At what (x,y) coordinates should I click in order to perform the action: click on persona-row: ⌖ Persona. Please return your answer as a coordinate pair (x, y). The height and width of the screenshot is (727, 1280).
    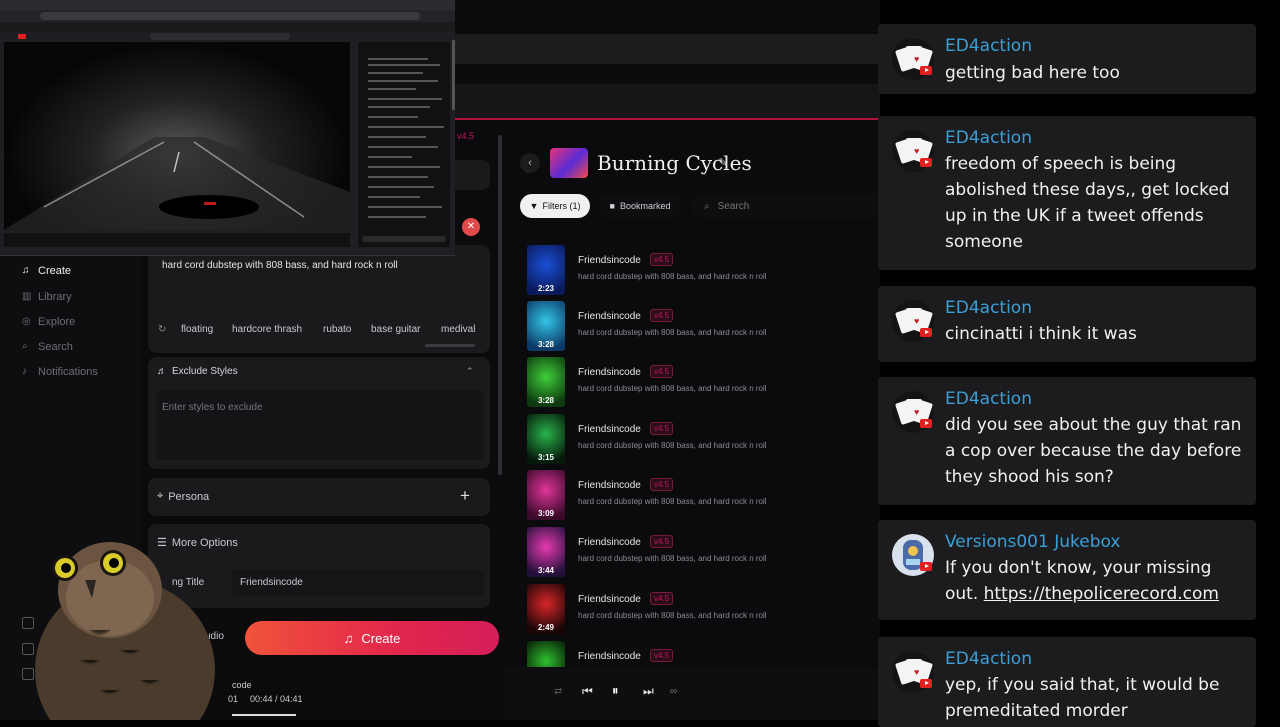
    Looking at the image, I should click on (183, 496).